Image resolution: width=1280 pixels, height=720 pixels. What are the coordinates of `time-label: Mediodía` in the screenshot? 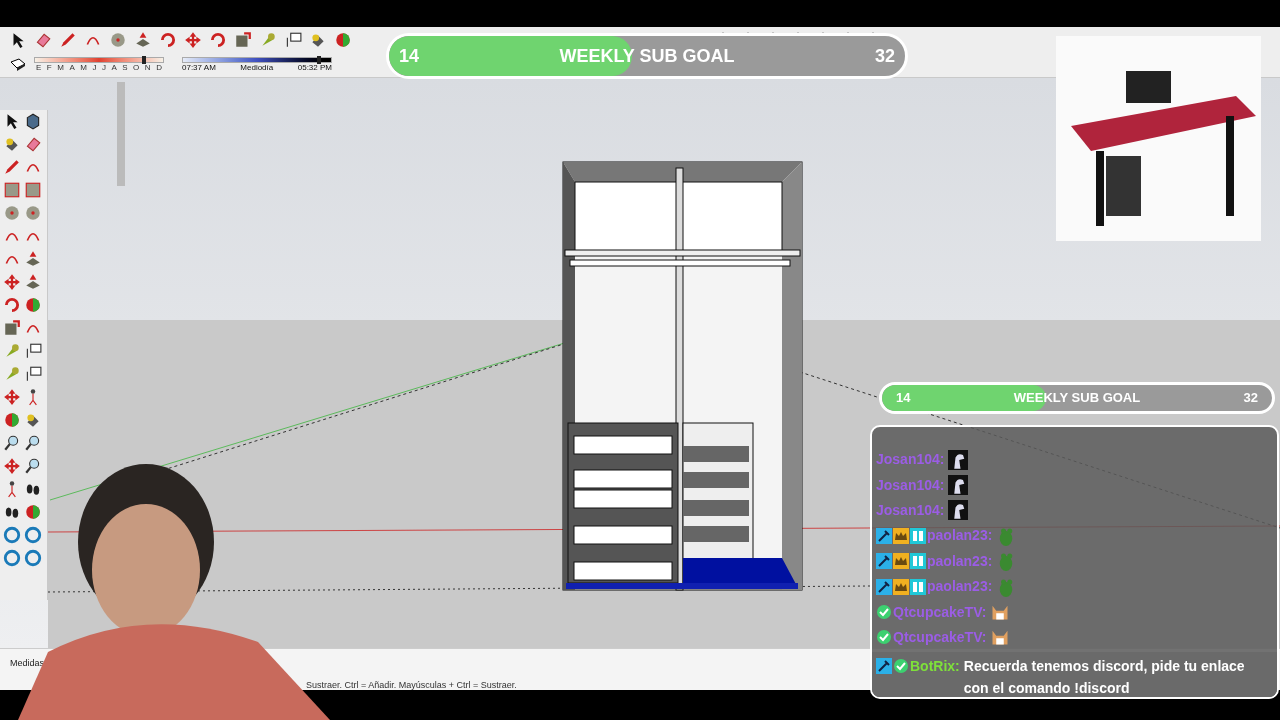 It's located at (257, 68).